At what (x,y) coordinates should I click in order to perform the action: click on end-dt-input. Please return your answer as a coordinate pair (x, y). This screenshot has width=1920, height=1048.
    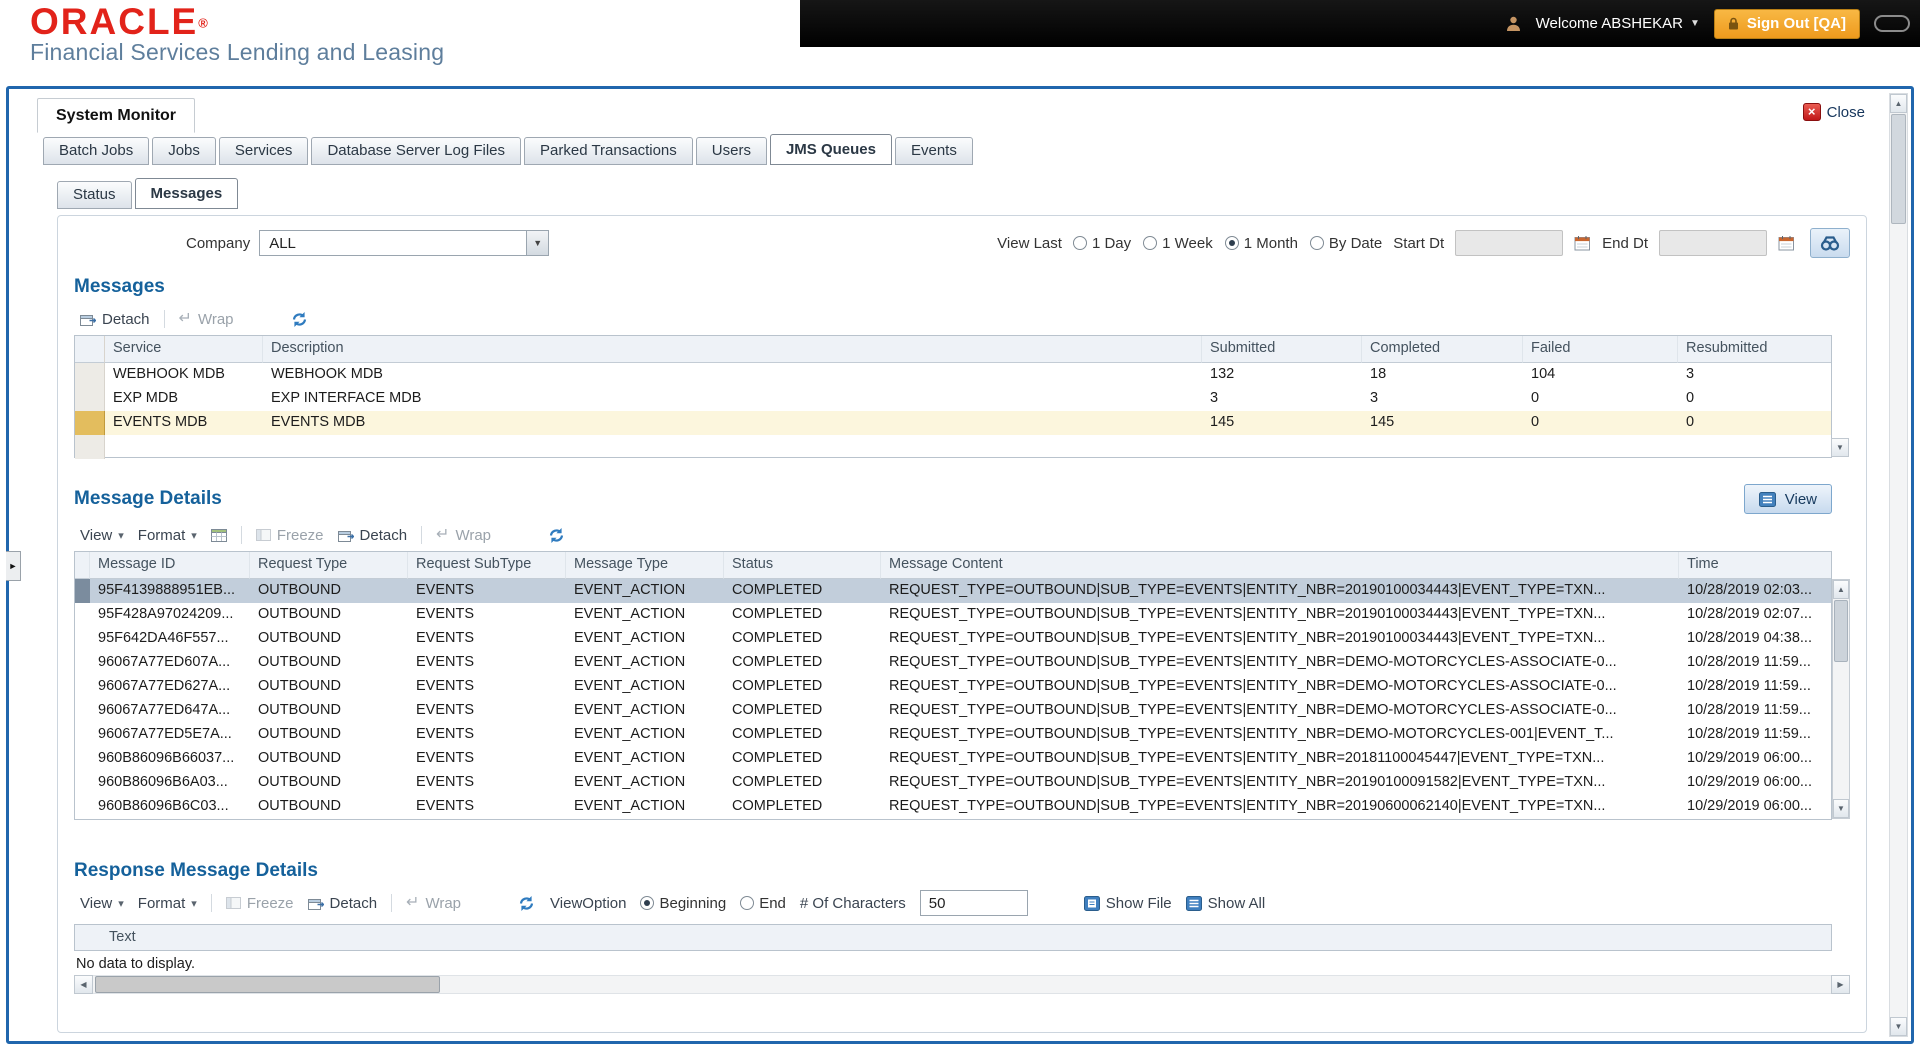
    Looking at the image, I should click on (1713, 243).